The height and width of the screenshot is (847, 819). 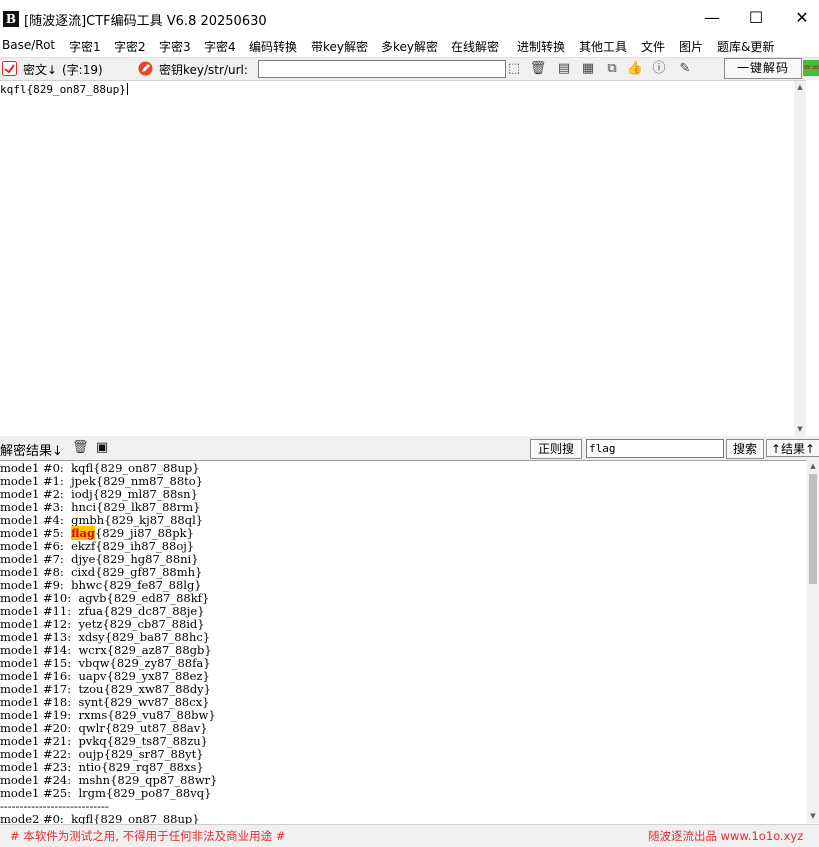 What do you see at coordinates (153, 624) in the screenshot?
I see `result-value: {829_cb87_88id}` at bounding box center [153, 624].